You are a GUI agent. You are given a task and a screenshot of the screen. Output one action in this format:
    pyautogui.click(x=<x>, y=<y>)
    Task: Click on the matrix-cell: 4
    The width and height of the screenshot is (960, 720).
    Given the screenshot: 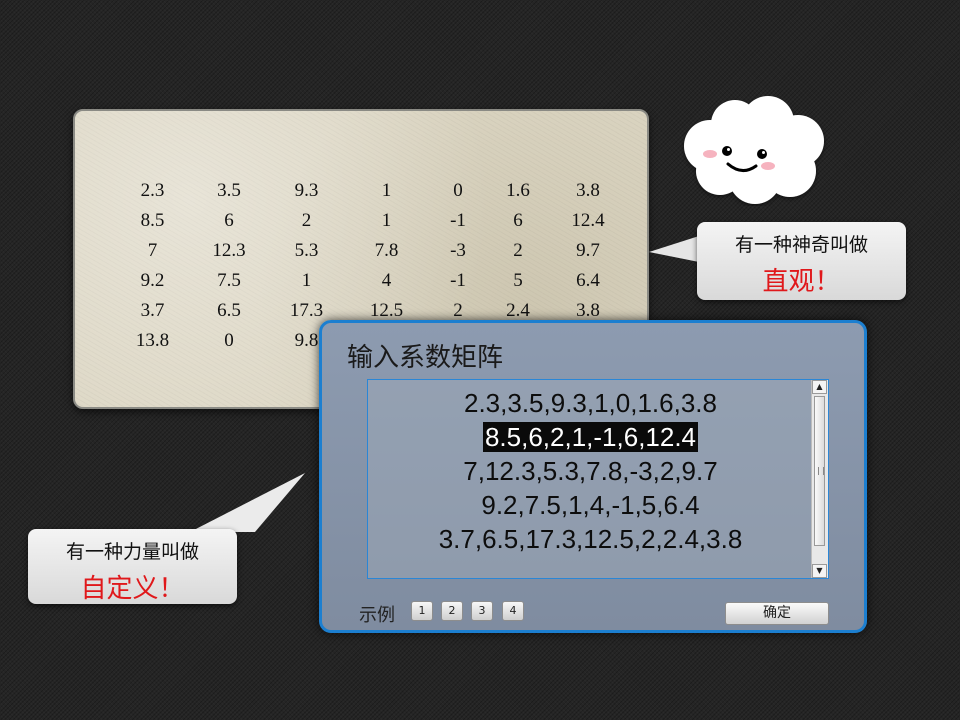 What is the action you would take?
    pyautogui.click(x=386, y=280)
    